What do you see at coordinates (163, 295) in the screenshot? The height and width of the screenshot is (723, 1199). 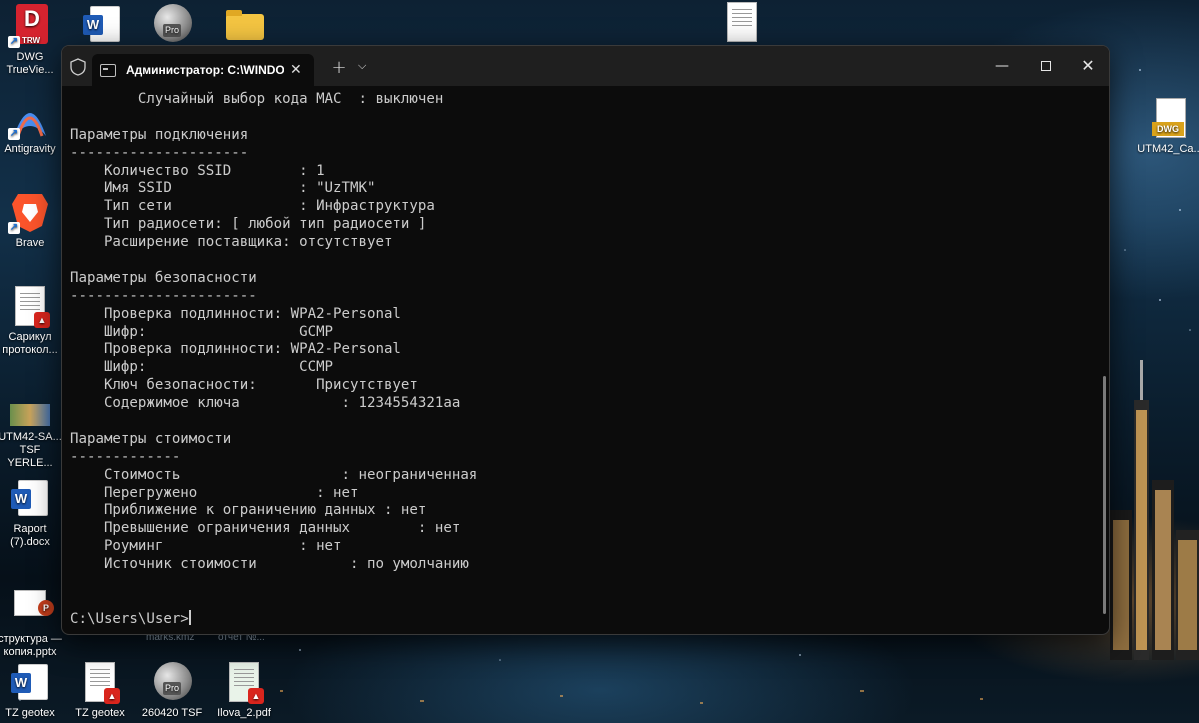 I see `console-line: ----------------------` at bounding box center [163, 295].